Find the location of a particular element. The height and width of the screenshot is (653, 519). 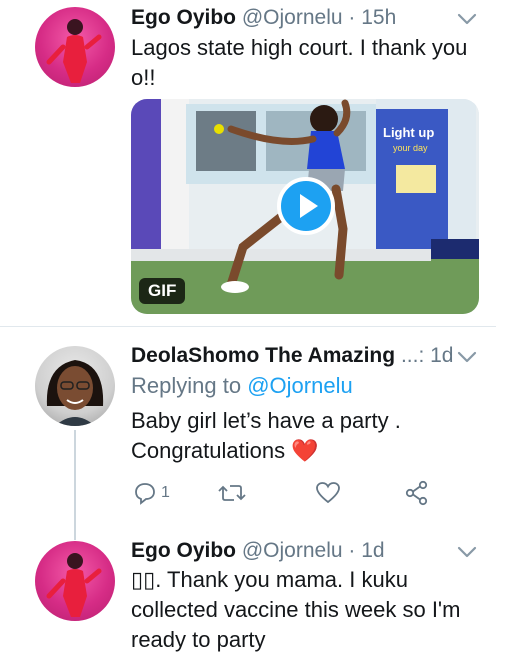

tweet-text-line: ready to party is located at coordinates (198, 639).